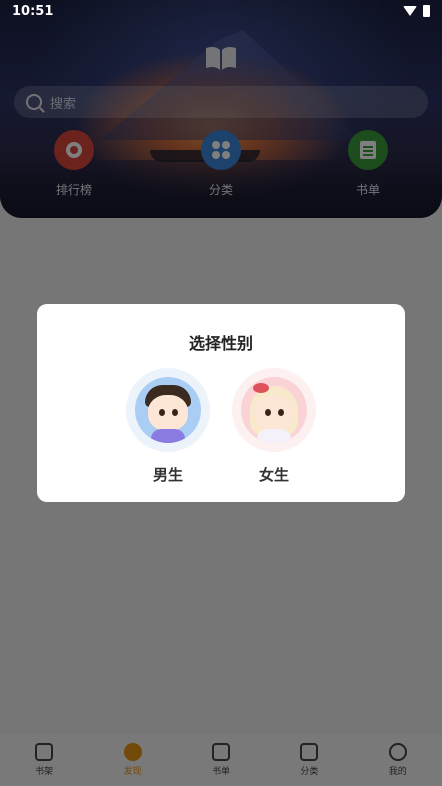 This screenshot has width=442, height=786. I want to click on girl-avatar-icon, so click(274, 410).